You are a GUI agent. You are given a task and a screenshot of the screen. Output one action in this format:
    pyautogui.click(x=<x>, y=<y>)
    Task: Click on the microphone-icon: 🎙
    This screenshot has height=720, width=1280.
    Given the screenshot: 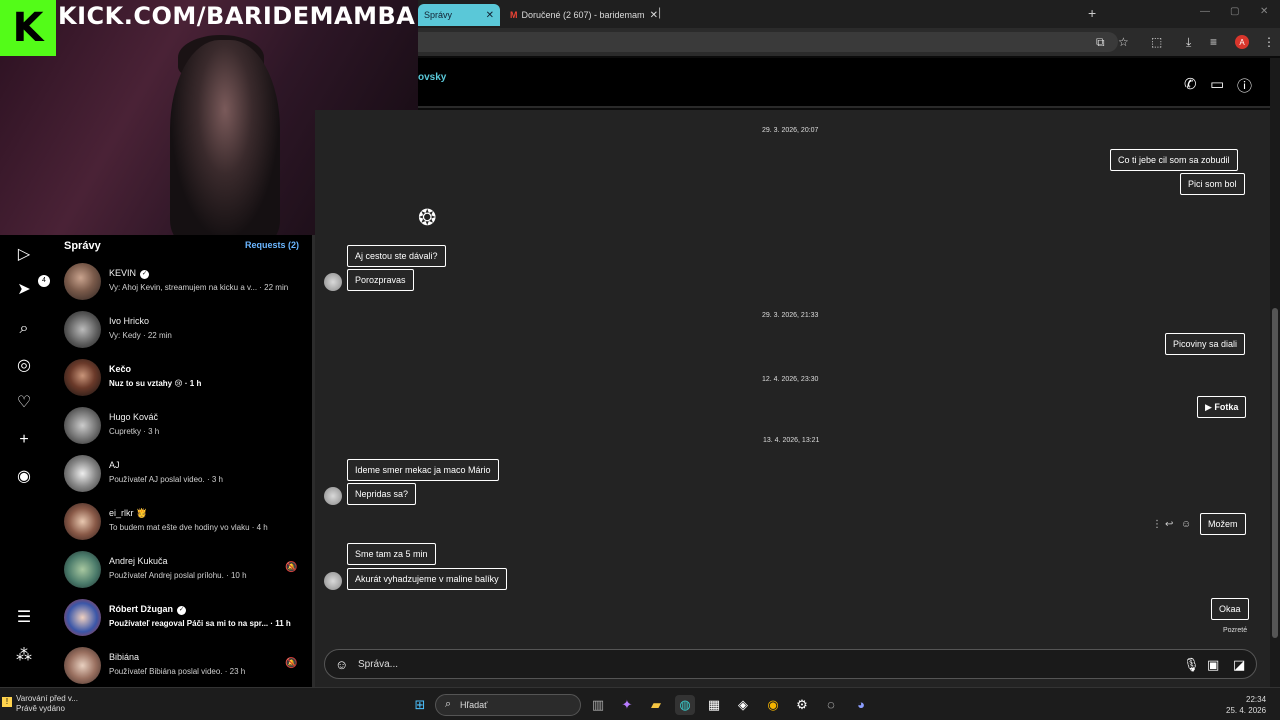 What is the action you would take?
    pyautogui.click(x=1191, y=665)
    